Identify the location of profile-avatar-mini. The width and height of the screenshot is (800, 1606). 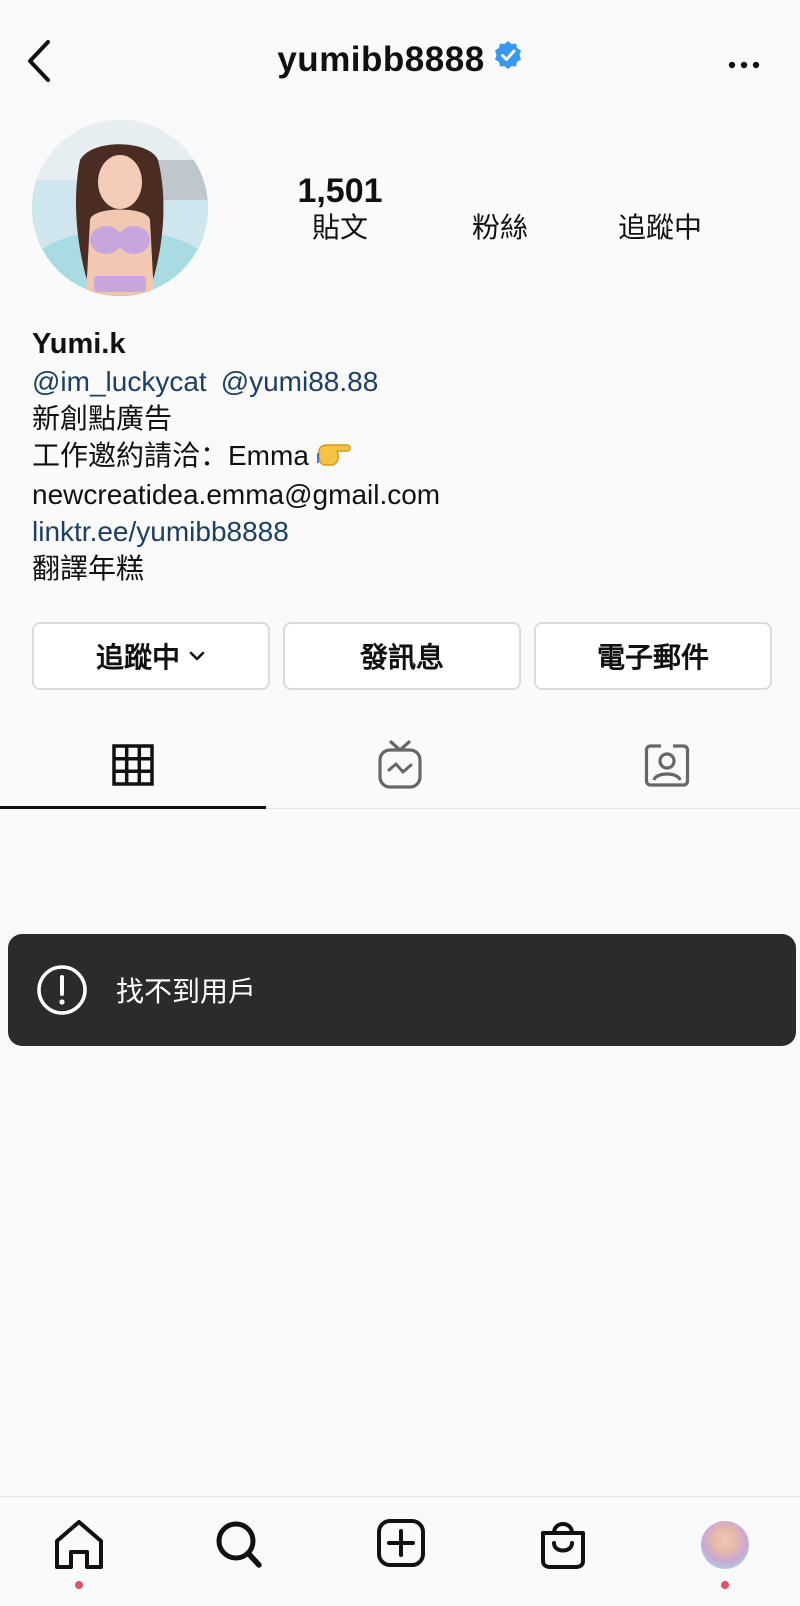
(725, 1545).